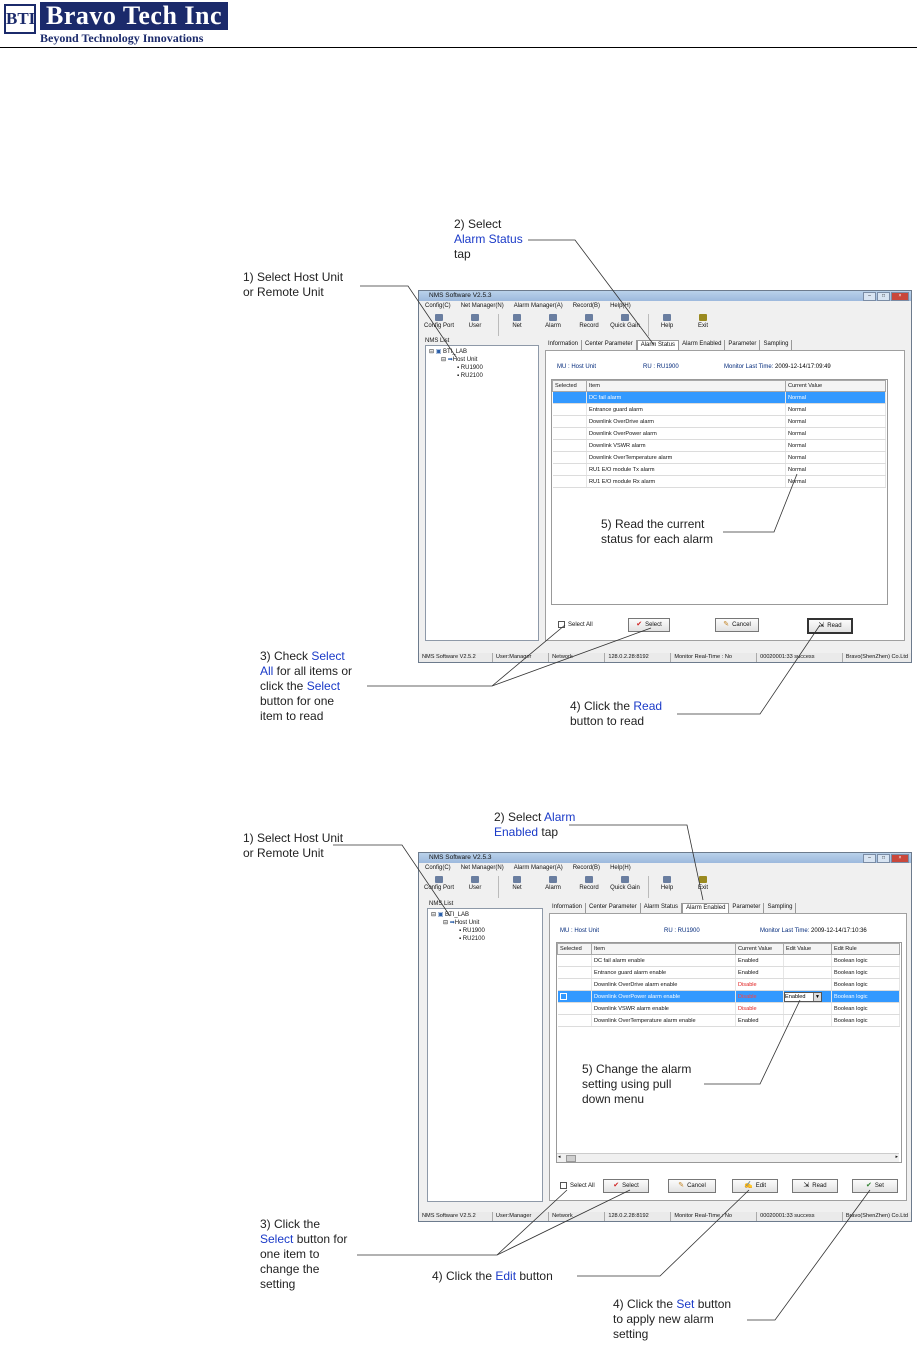 The width and height of the screenshot is (917, 1363). I want to click on leader-line-3b, so click(571, 657).